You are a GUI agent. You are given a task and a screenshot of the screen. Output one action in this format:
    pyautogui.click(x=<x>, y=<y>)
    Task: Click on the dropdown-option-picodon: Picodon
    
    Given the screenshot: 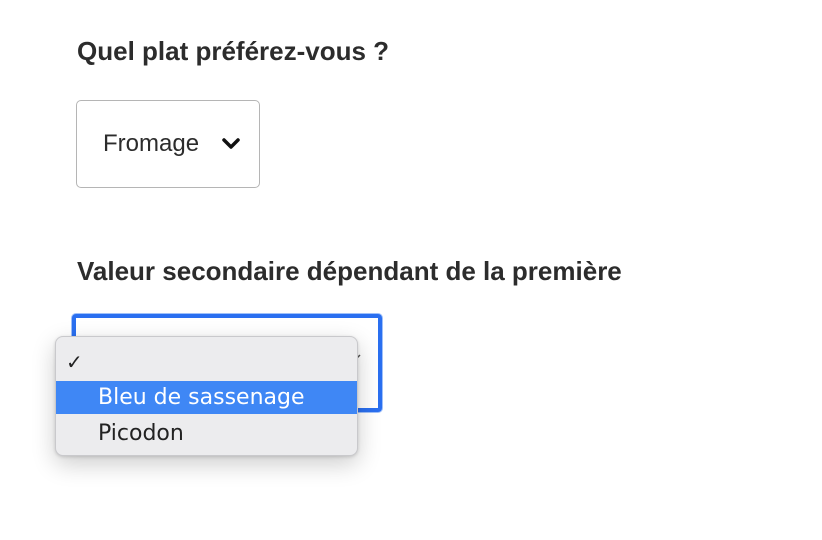 What is the action you would take?
    pyautogui.click(x=206, y=433)
    